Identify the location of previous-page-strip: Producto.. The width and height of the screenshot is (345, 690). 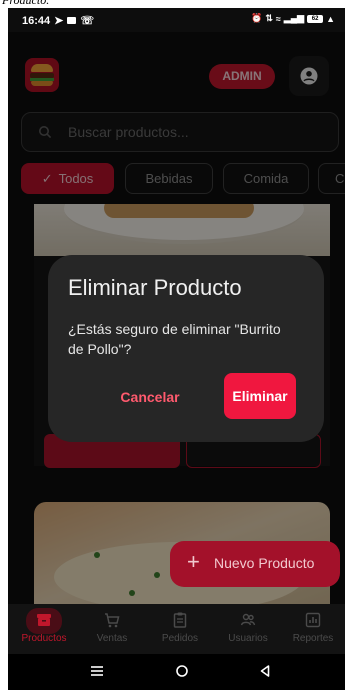
(172, 4).